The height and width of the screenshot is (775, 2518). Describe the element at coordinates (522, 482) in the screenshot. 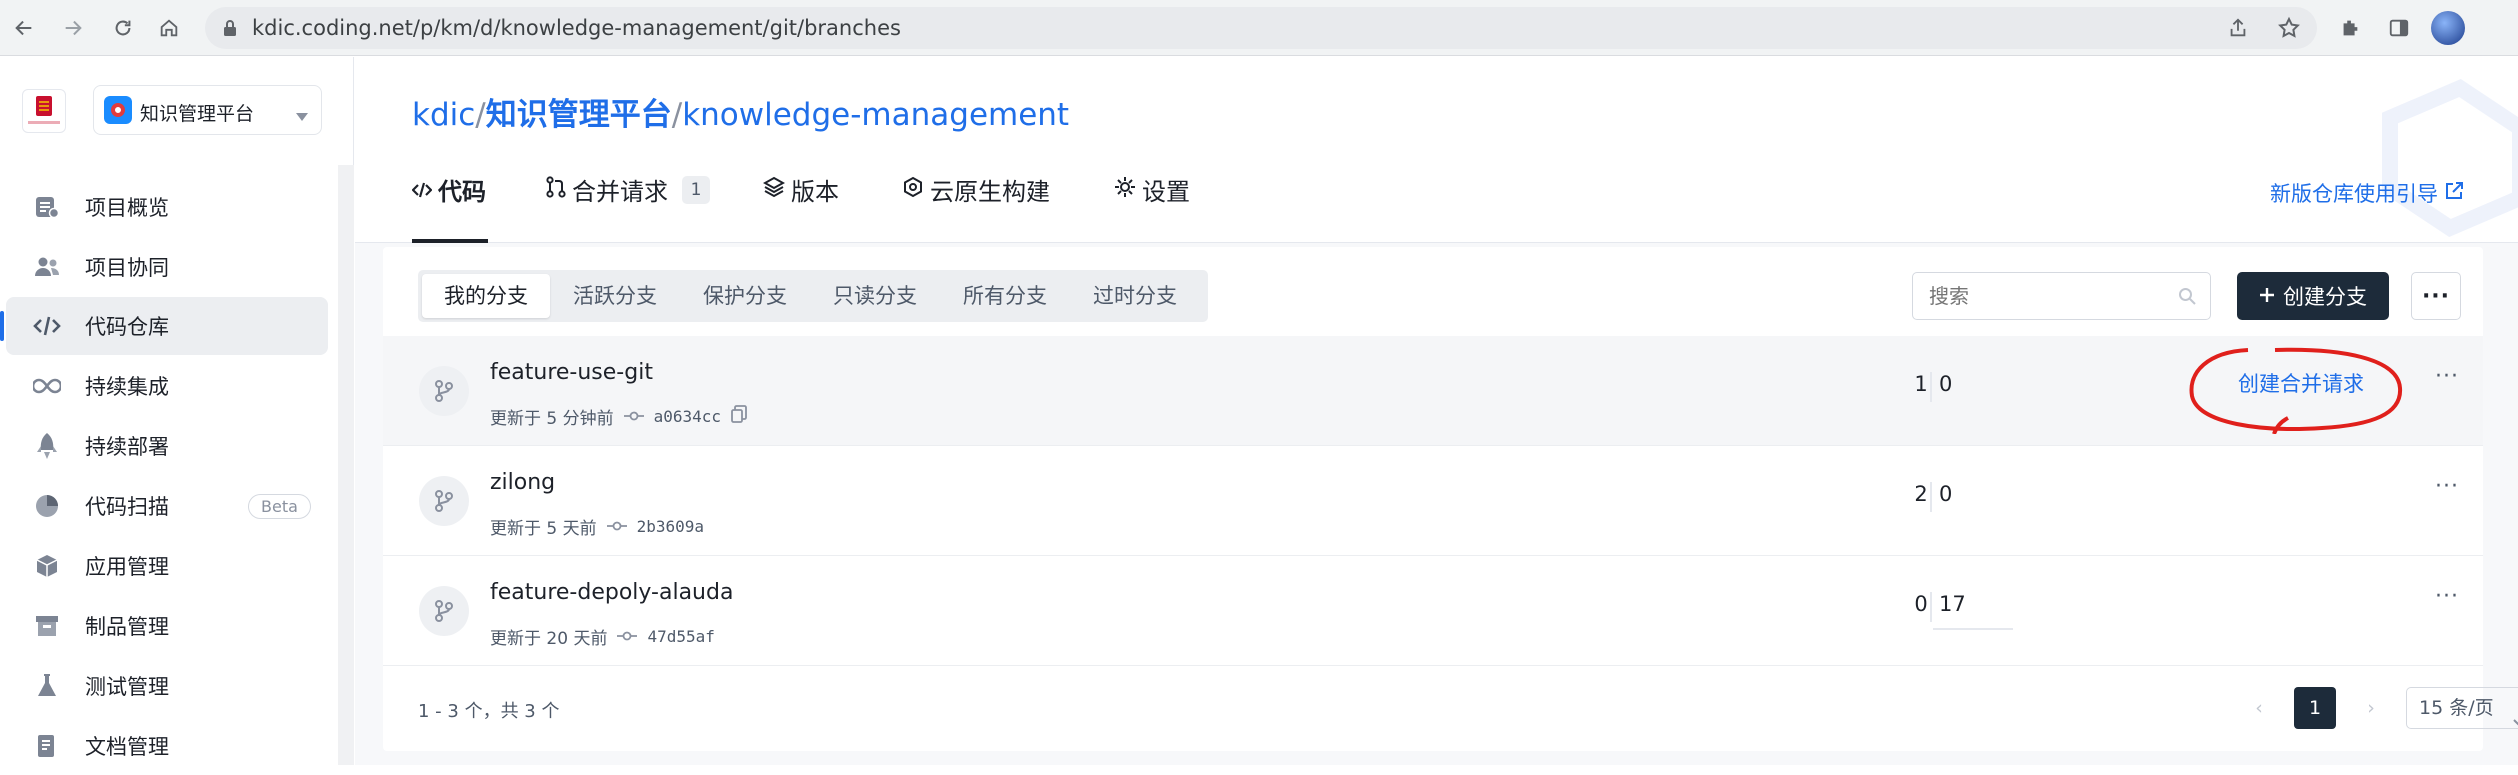

I see `branch-name: zilong` at that location.